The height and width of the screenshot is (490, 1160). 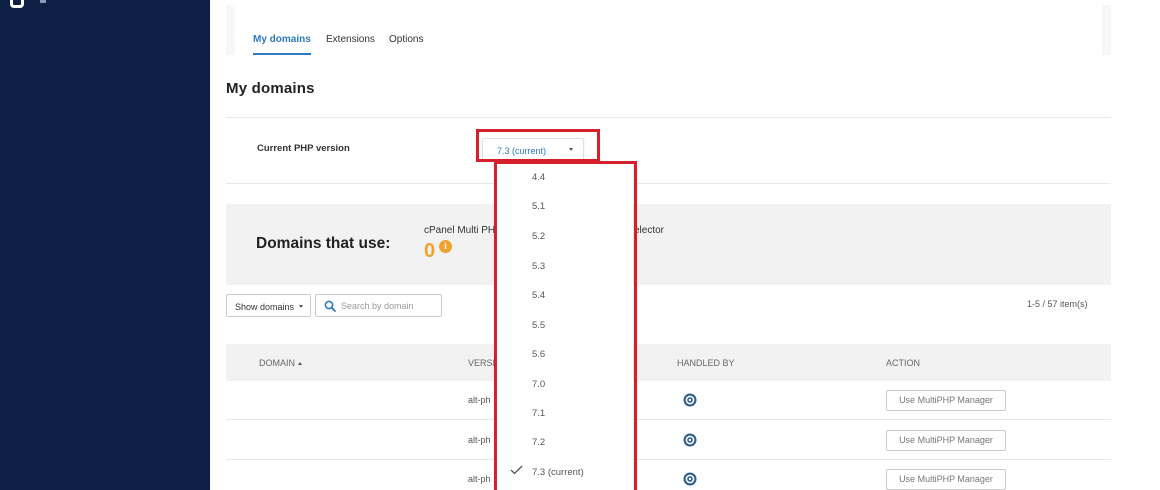 What do you see at coordinates (539, 236) in the screenshot?
I see `option-label: 5.2` at bounding box center [539, 236].